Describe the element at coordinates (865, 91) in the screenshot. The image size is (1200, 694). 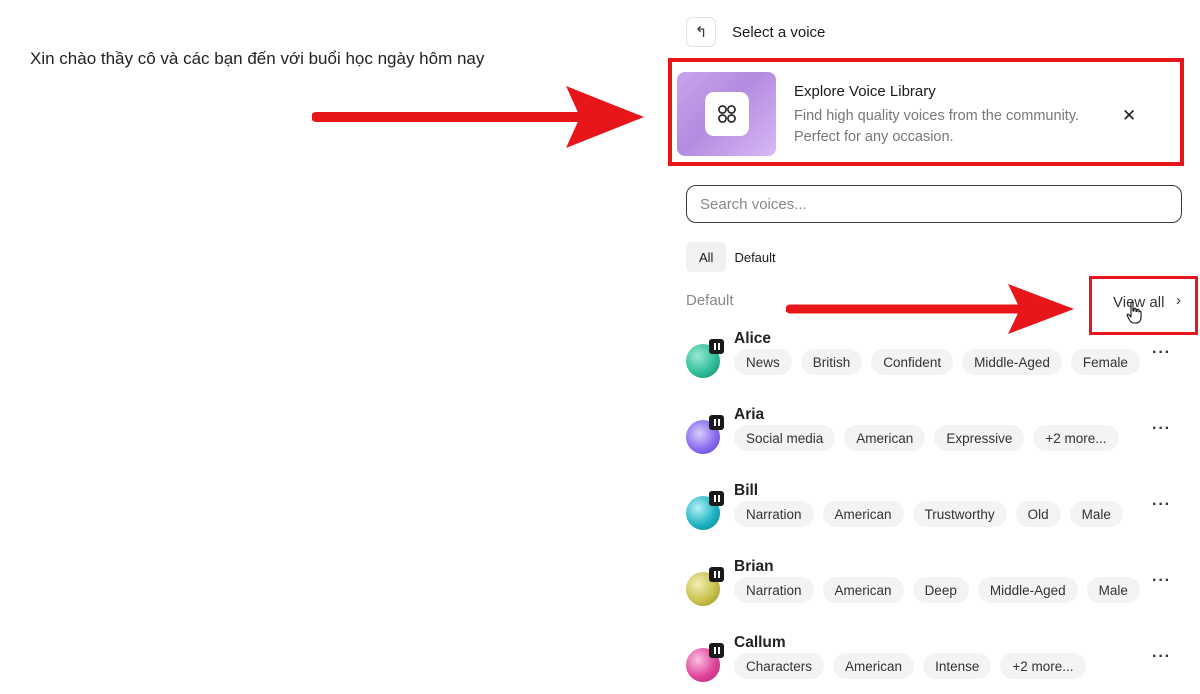
I see `explore-title: Explore Voice Library` at that location.